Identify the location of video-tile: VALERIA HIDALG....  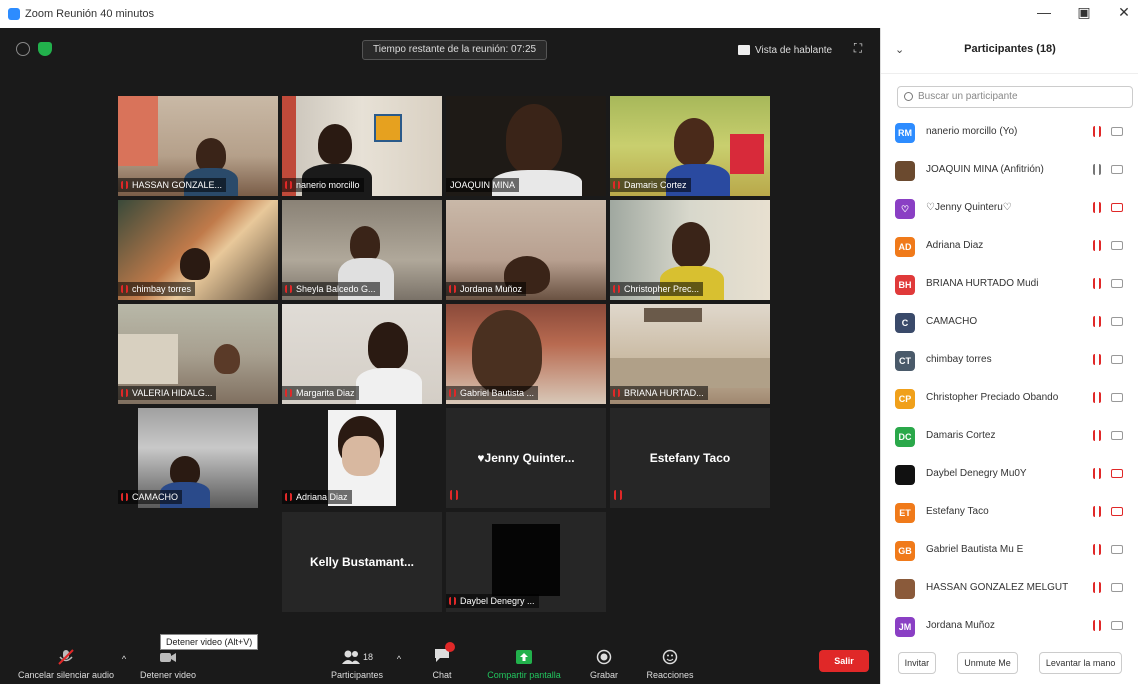
(198, 354).